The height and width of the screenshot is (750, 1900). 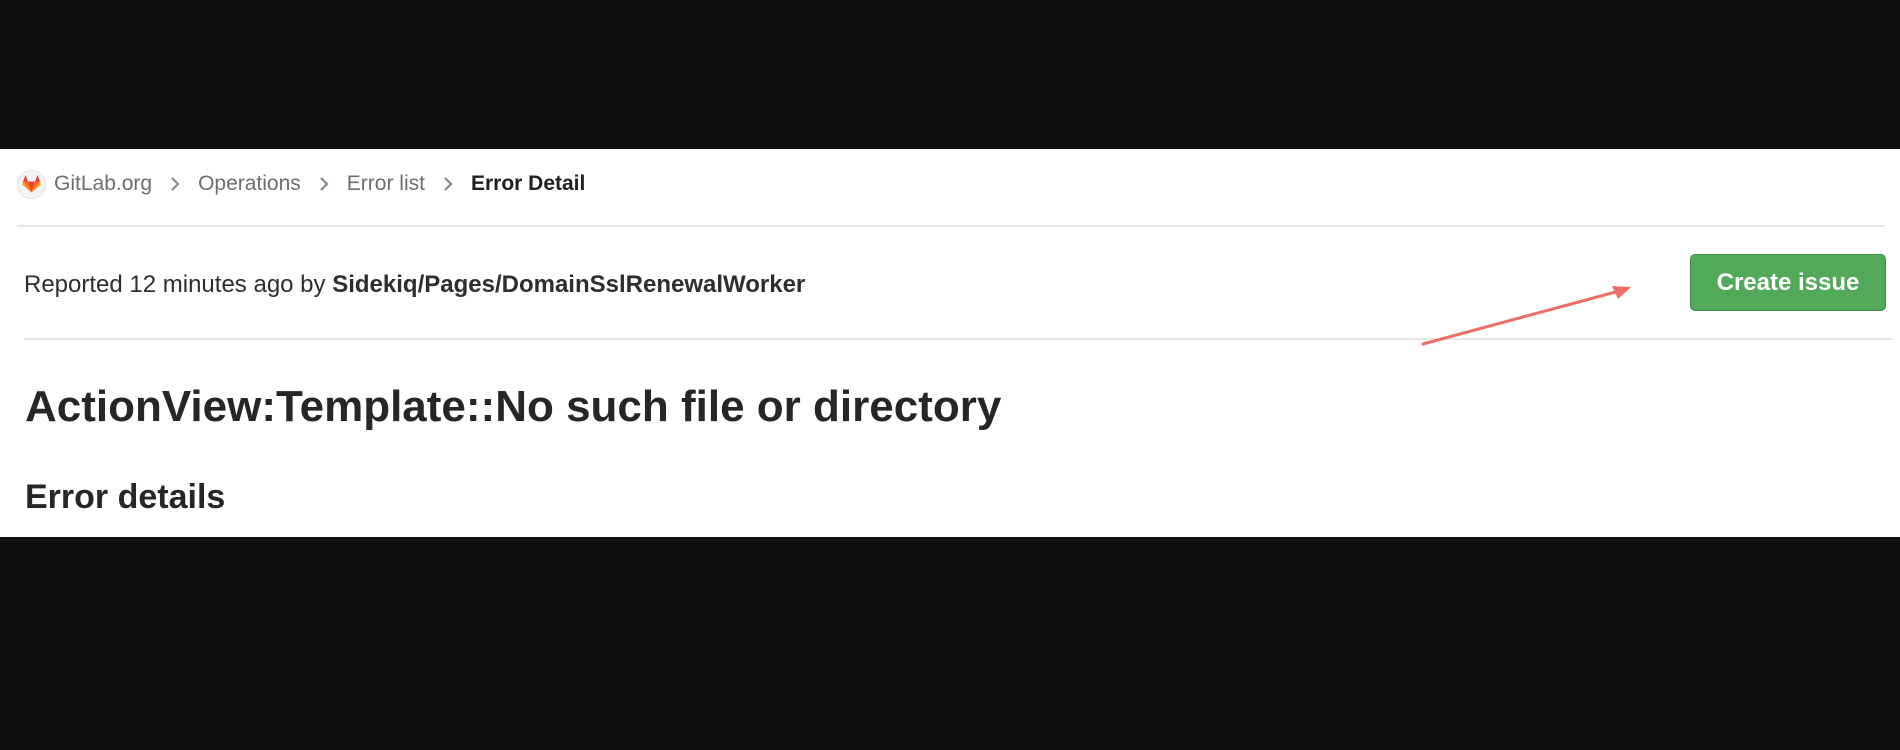 What do you see at coordinates (951, 226) in the screenshot?
I see `breadcrumb-divider` at bounding box center [951, 226].